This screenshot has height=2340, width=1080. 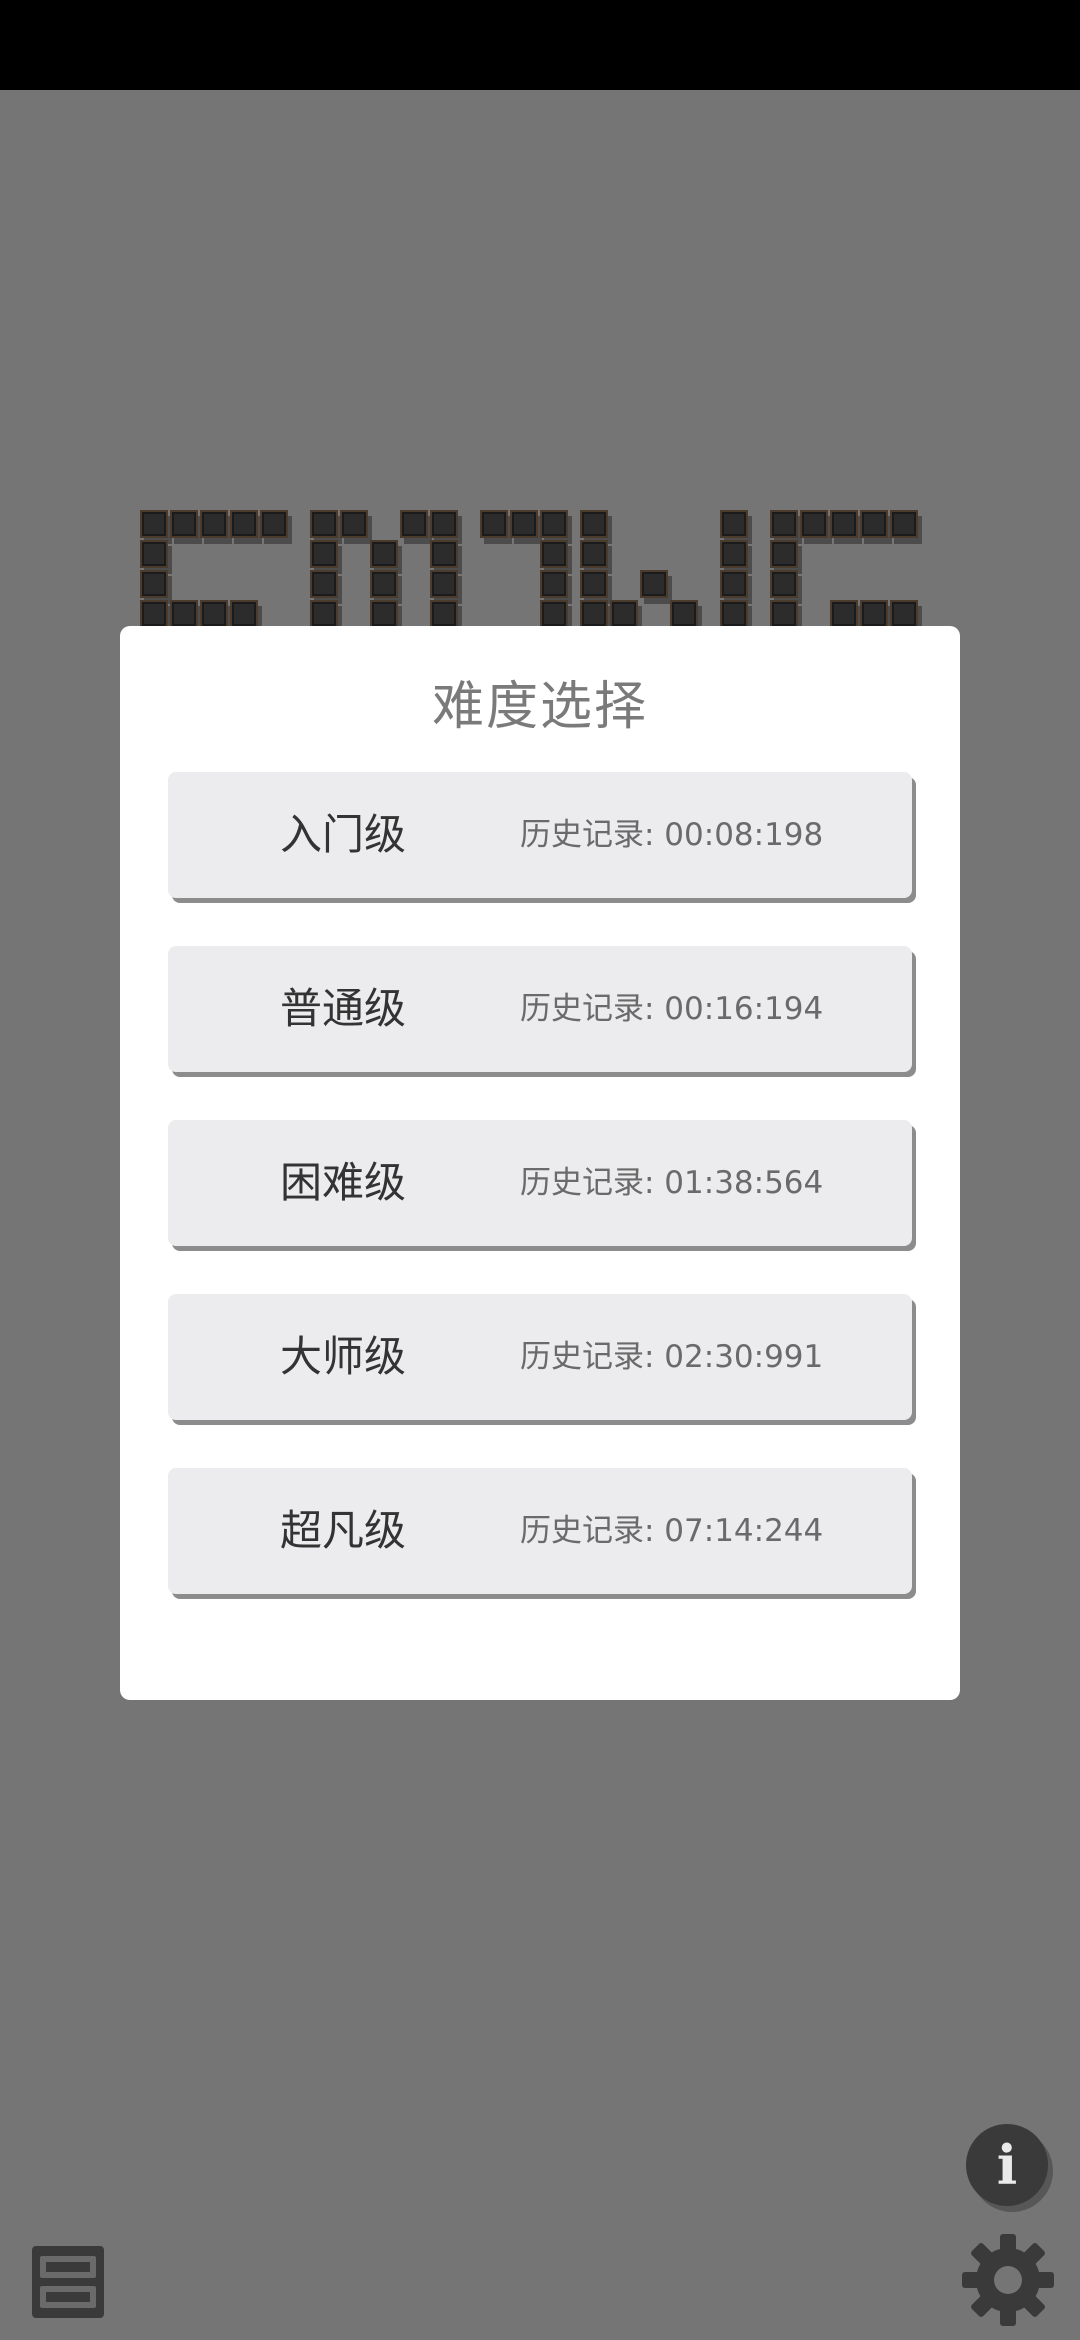 I want to click on level-name: 超凡级, so click(x=343, y=1530).